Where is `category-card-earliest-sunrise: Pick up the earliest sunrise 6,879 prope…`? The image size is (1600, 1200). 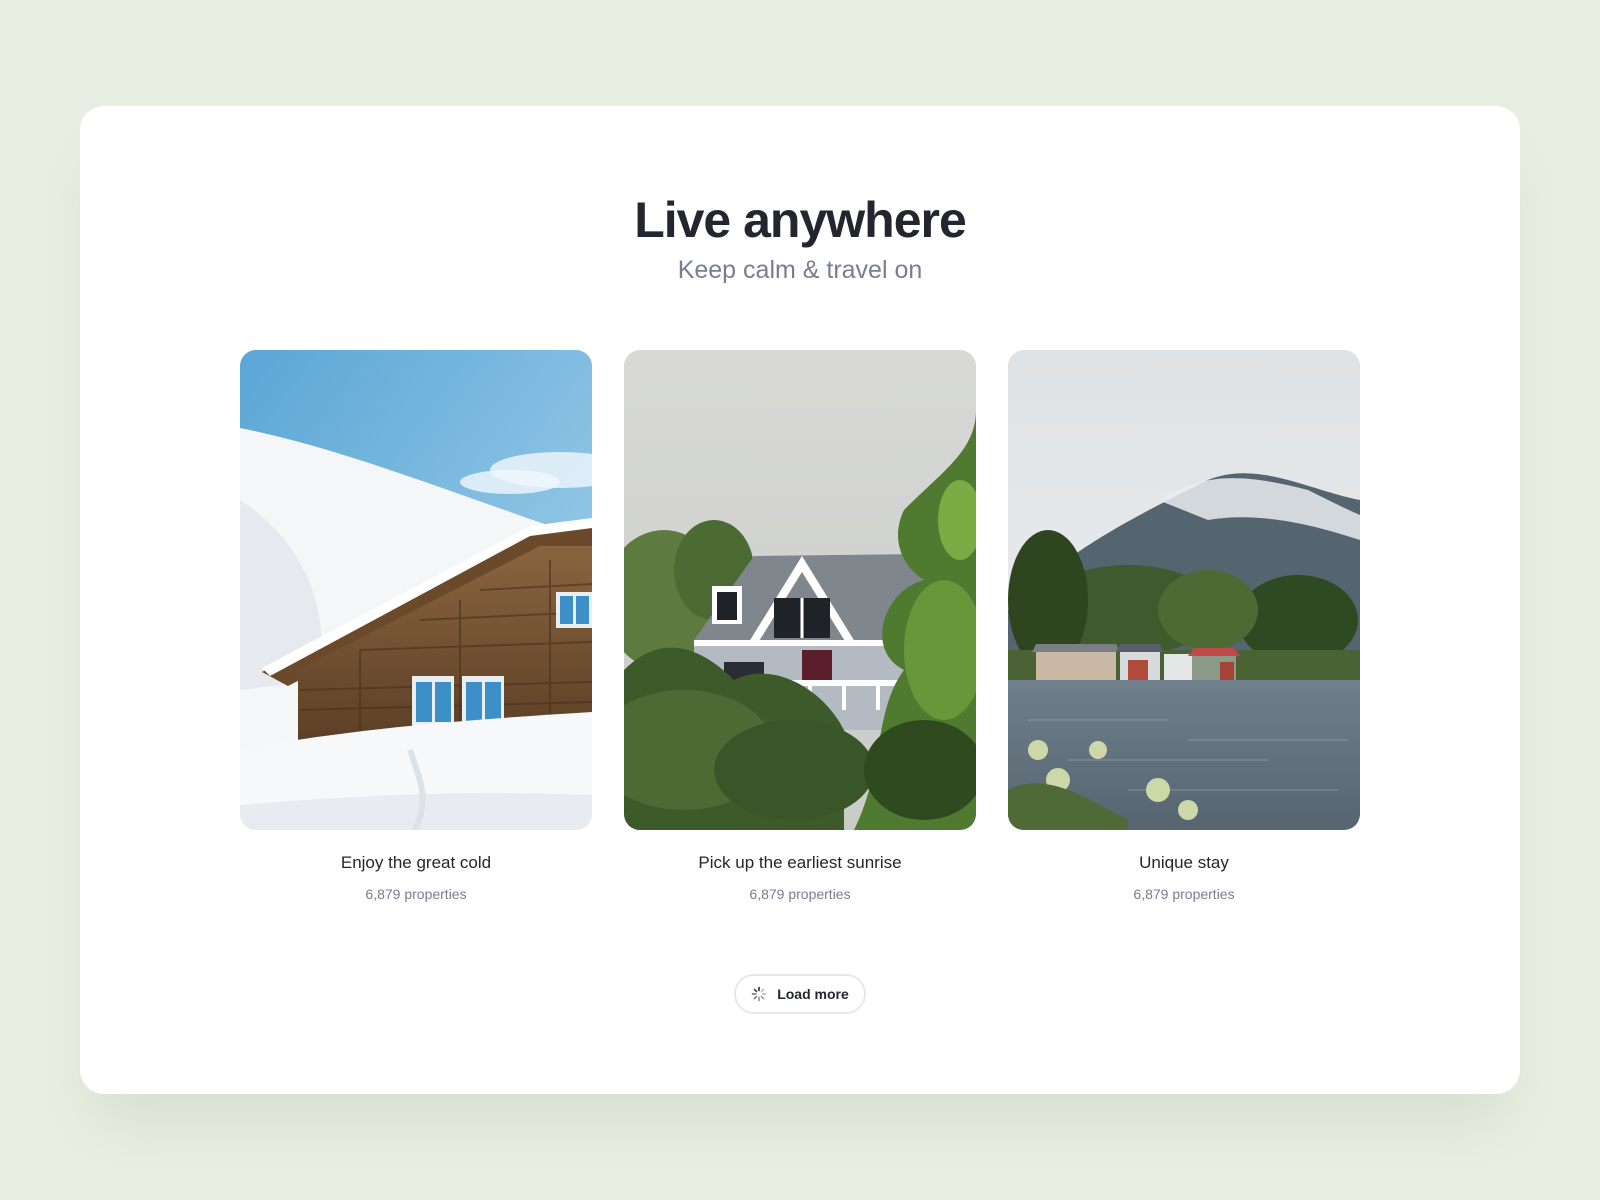
category-card-earliest-sunrise: Pick up the earliest sunrise 6,879 prope… is located at coordinates (800, 640).